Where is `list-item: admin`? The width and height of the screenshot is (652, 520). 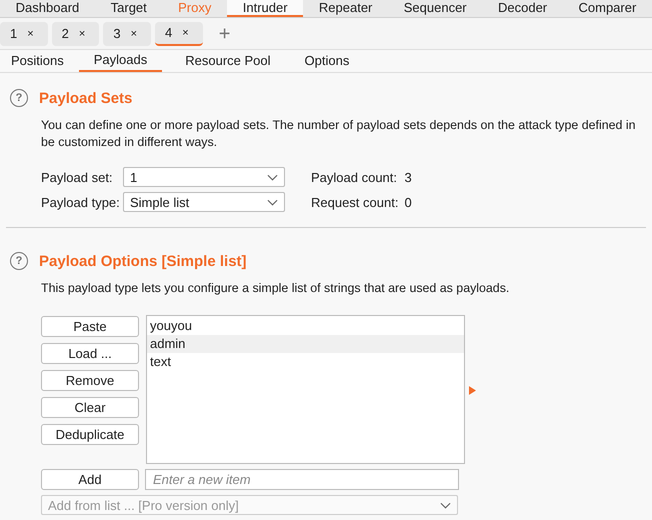
list-item: admin is located at coordinates (305, 344).